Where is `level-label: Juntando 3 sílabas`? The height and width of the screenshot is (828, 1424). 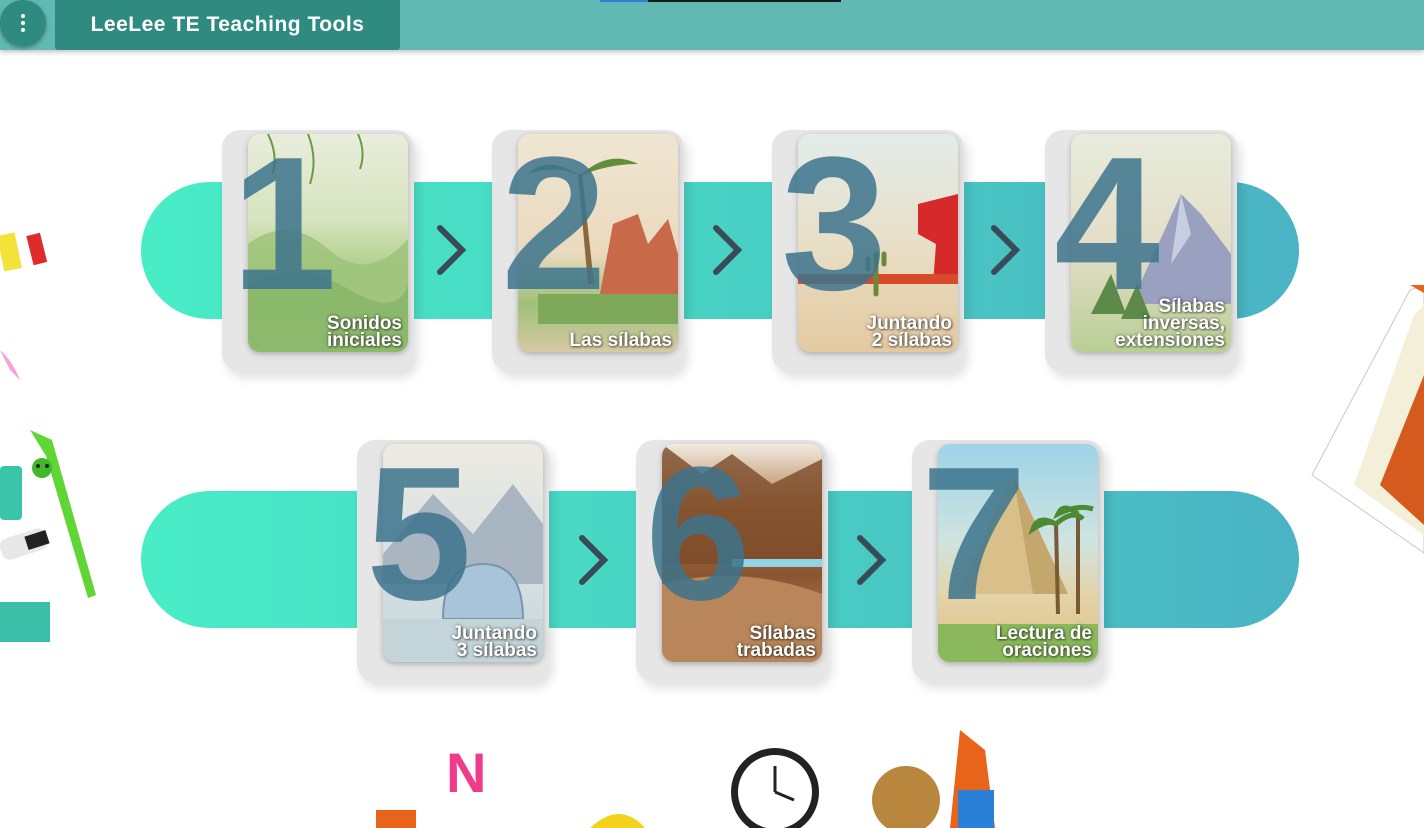 level-label: Juntando 3 sílabas is located at coordinates (494, 642).